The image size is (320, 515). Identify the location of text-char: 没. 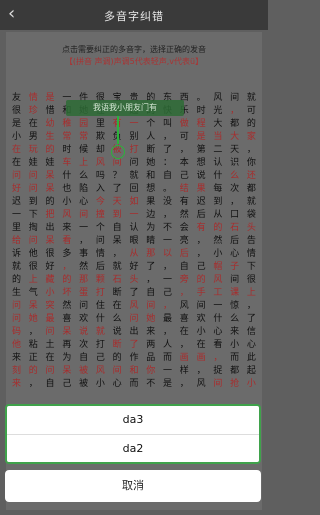
(167, 202).